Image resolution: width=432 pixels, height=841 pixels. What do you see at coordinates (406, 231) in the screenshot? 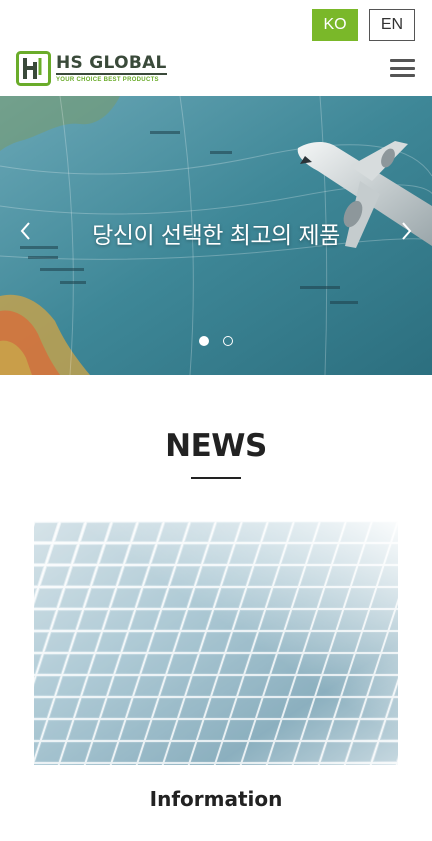
I see `chevron-right-icon` at bounding box center [406, 231].